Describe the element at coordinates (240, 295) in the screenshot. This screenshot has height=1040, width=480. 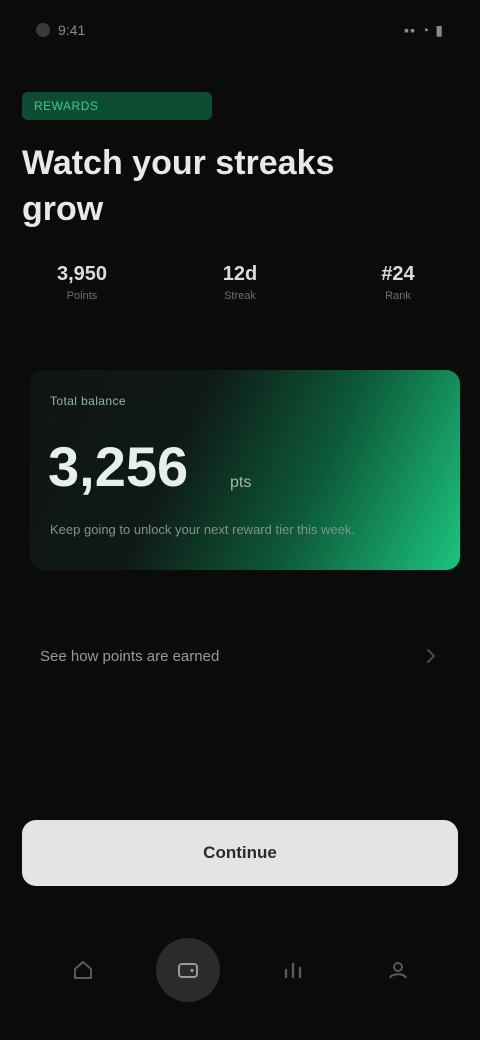
I see `stat-label: Streak` at that location.